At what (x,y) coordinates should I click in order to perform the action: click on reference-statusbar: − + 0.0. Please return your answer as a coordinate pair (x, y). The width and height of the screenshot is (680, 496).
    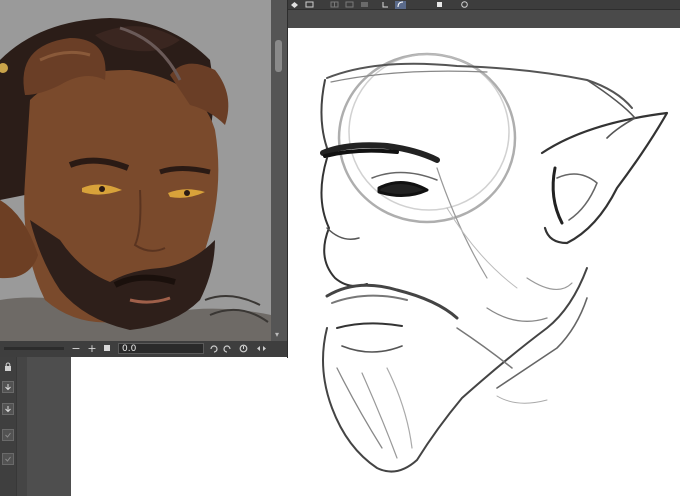
    Looking at the image, I should click on (143, 349).